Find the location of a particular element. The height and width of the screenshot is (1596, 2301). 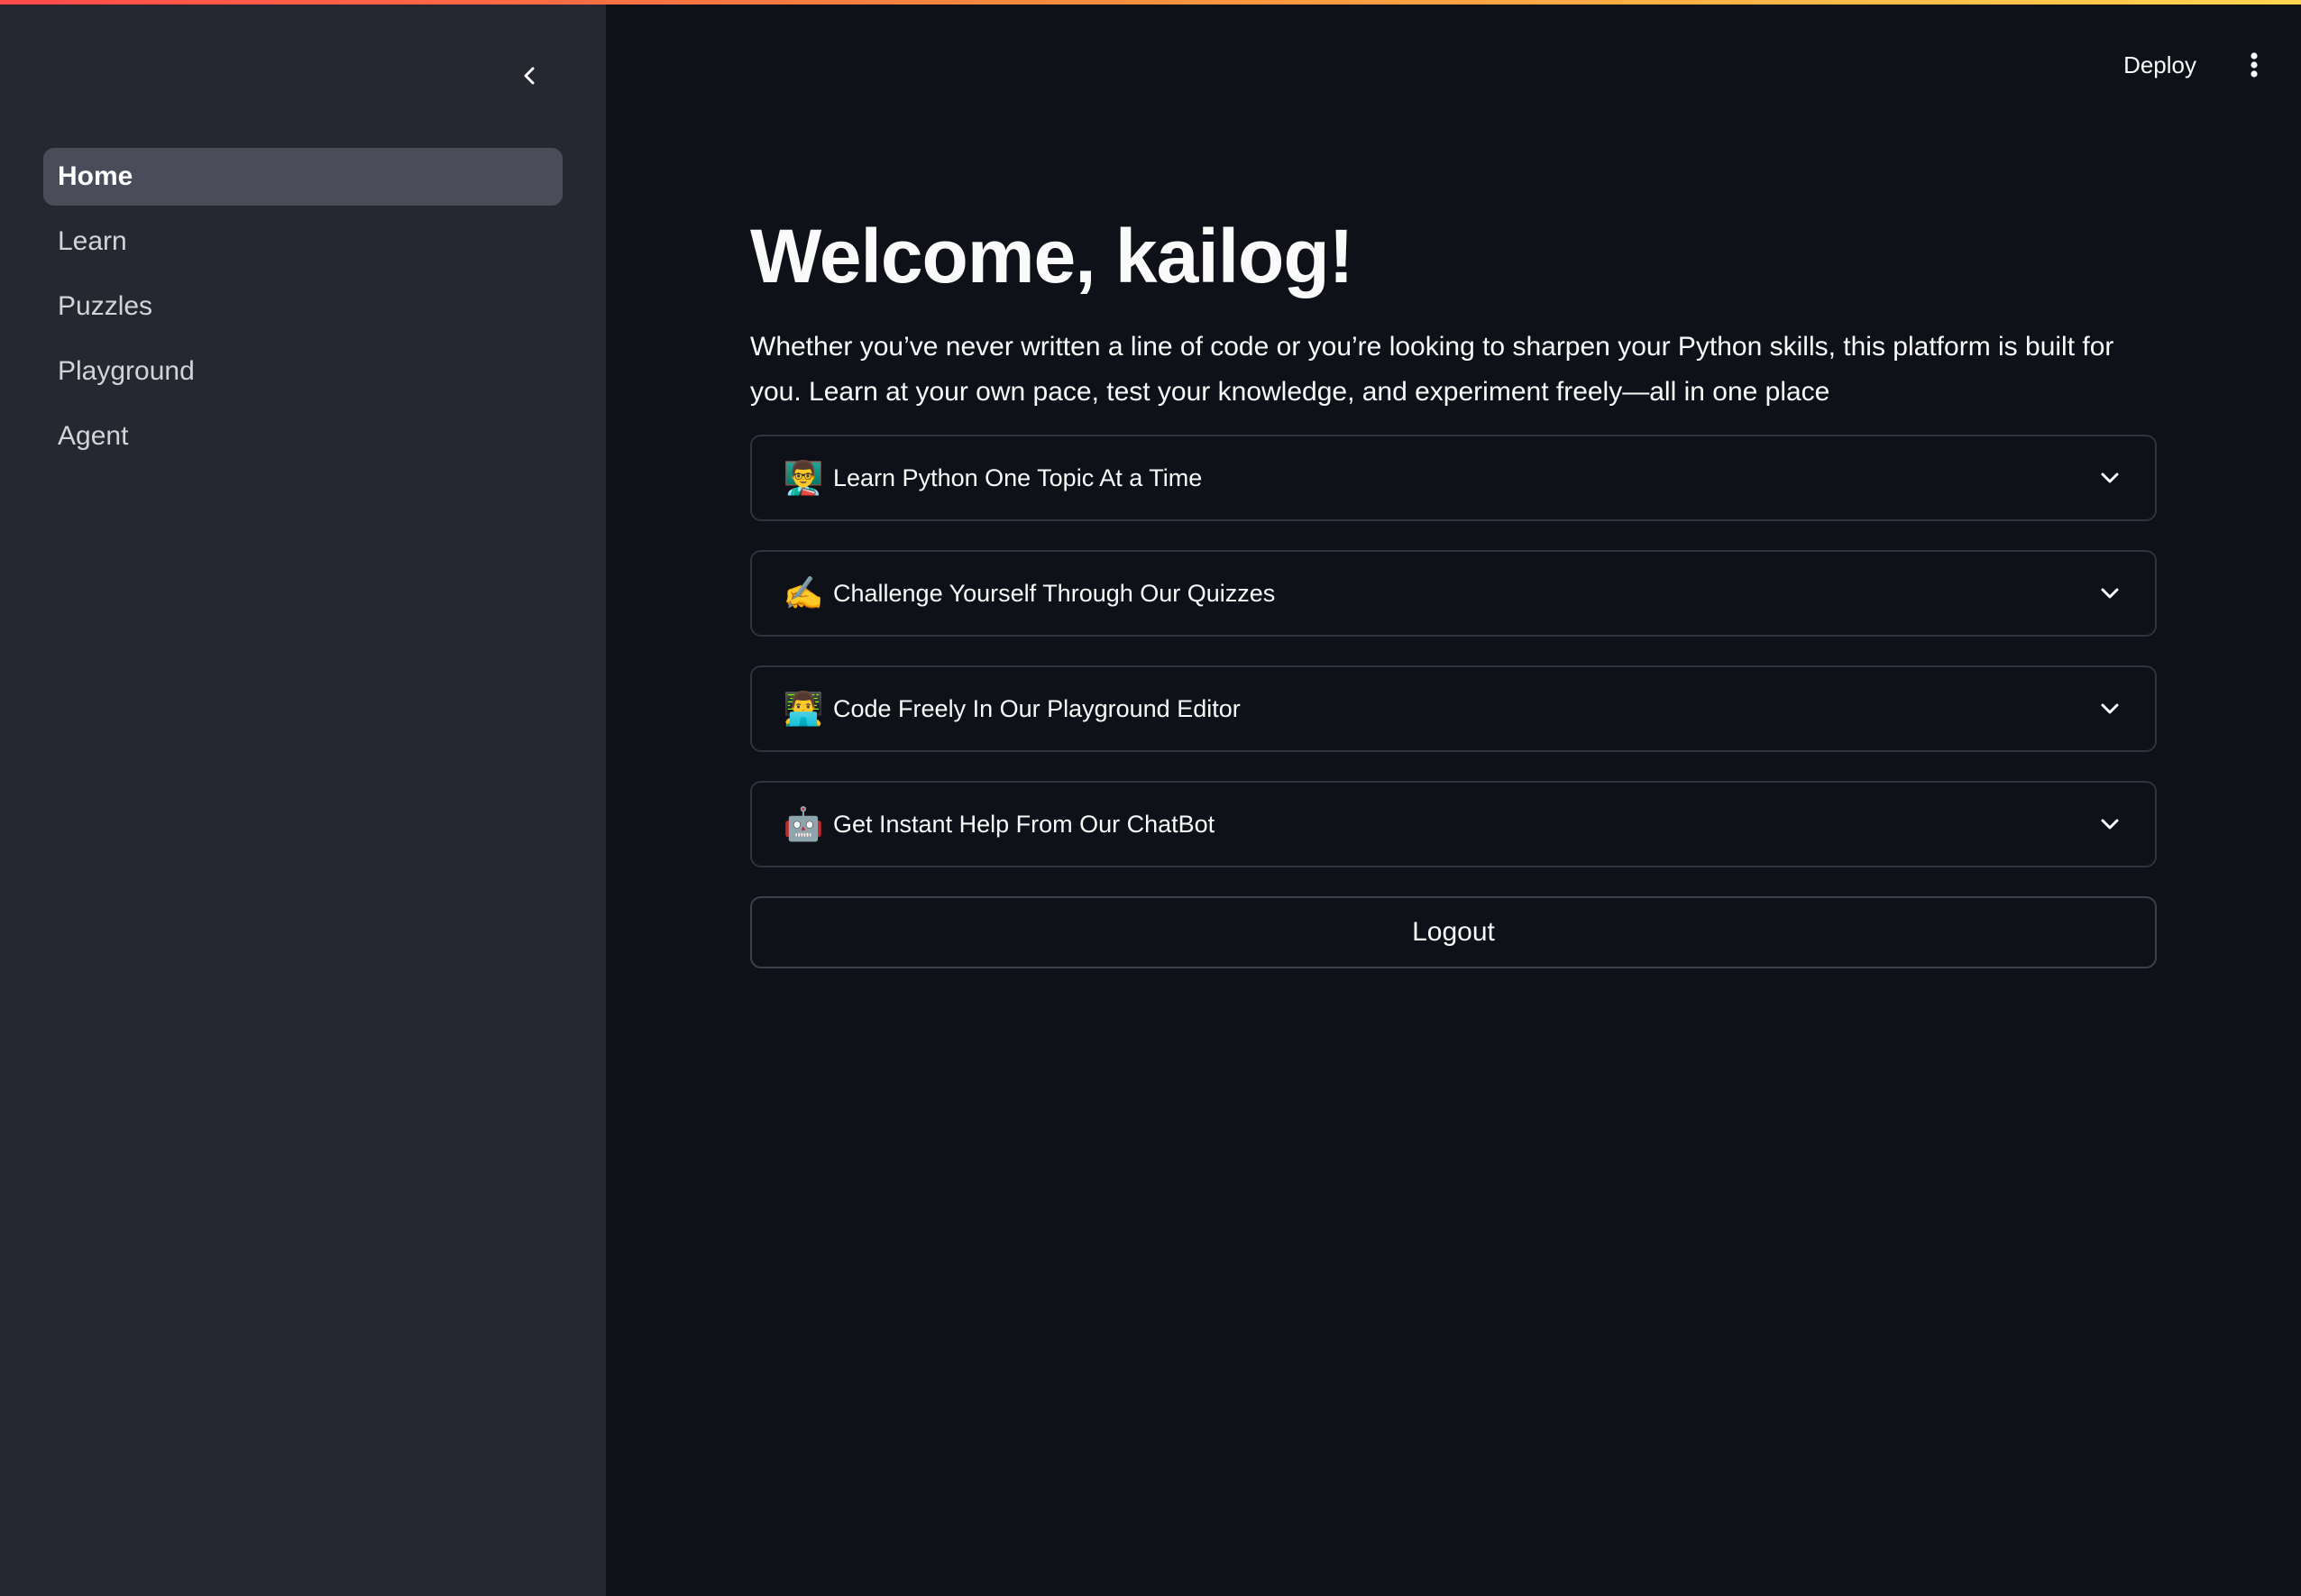

sidebar-item-label: Home is located at coordinates (95, 176).